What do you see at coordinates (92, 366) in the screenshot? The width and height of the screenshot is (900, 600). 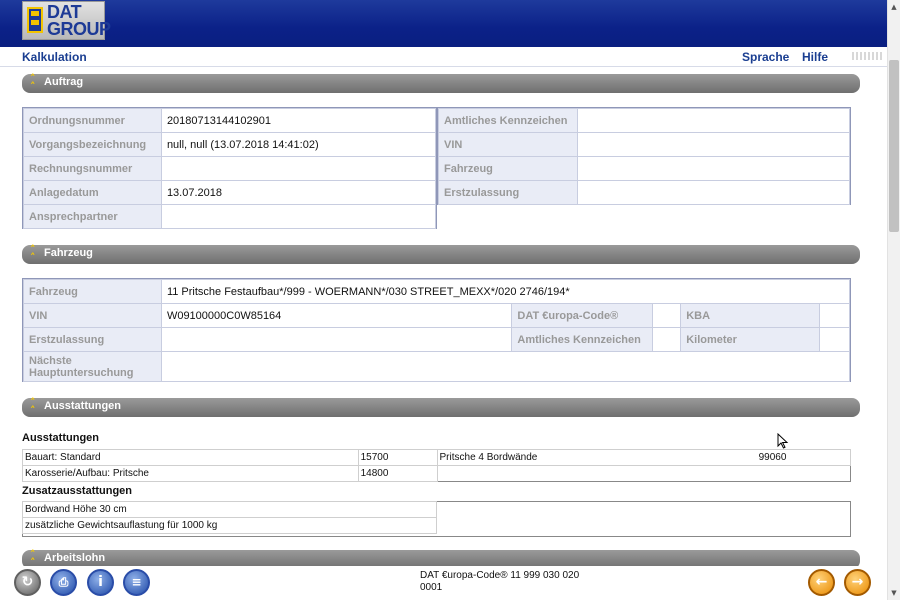 I see `field-label: Nächste Hauptuntersuchung` at bounding box center [92, 366].